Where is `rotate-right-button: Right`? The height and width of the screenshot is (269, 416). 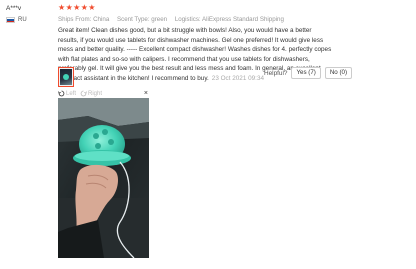 rotate-right-button: Right is located at coordinates (91, 93).